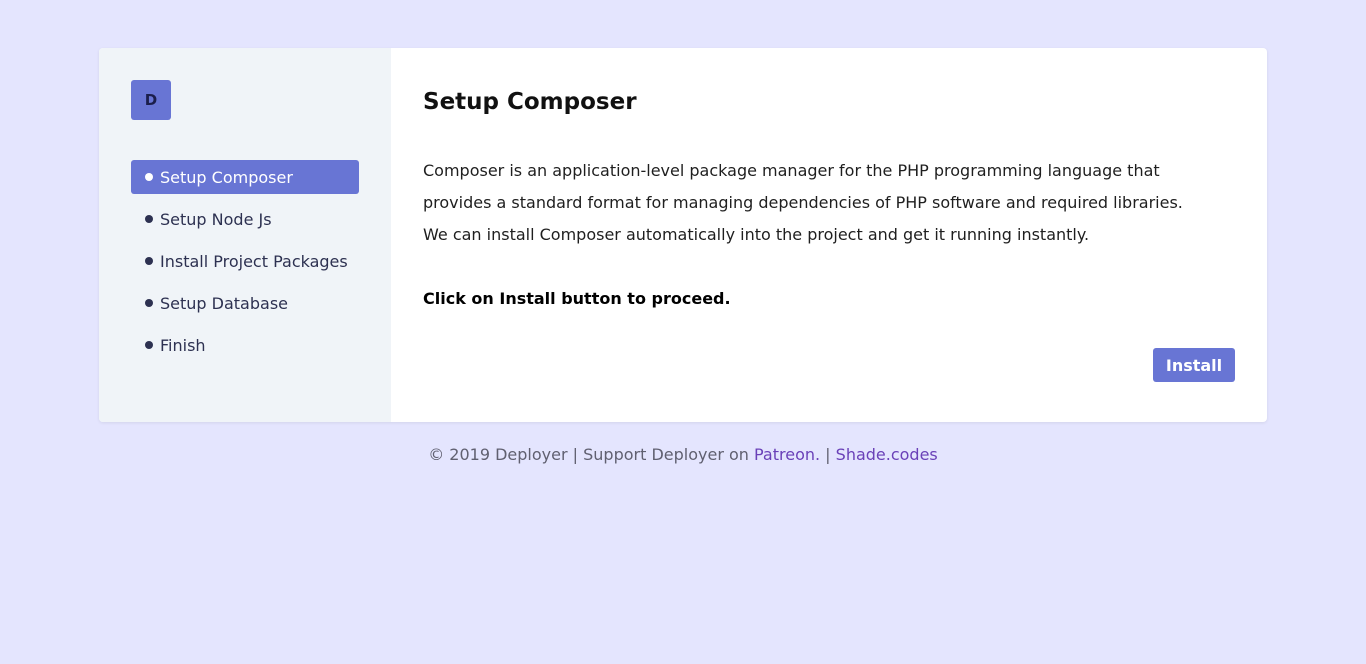 This screenshot has width=1366, height=664. What do you see at coordinates (216, 219) in the screenshot?
I see `step-label: Setup Node Js` at bounding box center [216, 219].